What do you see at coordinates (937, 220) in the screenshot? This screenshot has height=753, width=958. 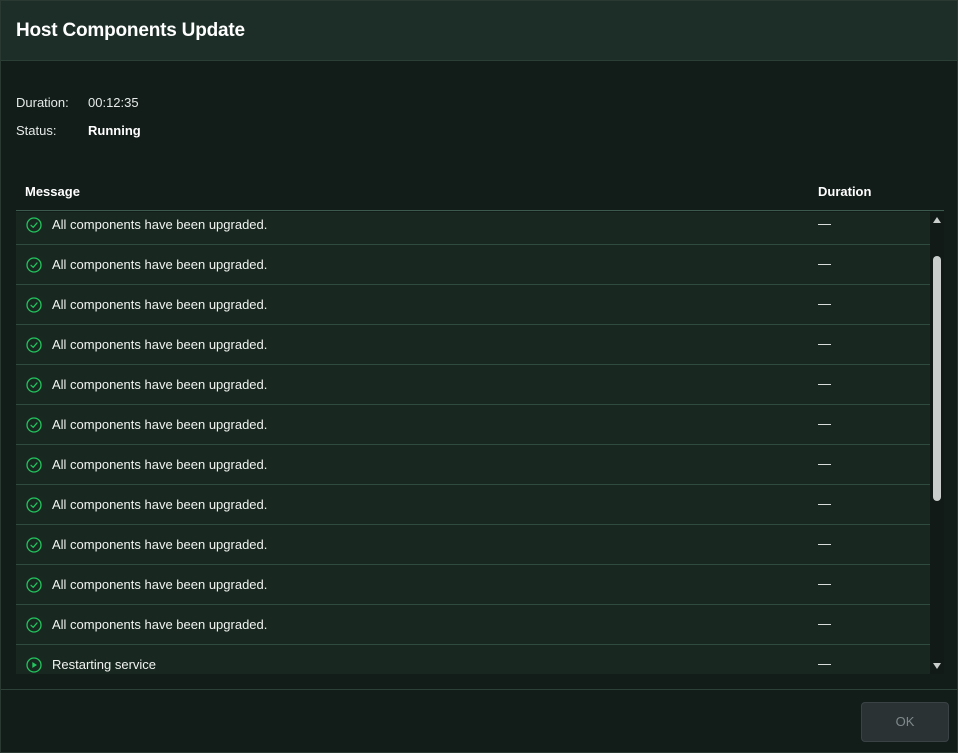 I see `scroll-up-arrow-icon` at bounding box center [937, 220].